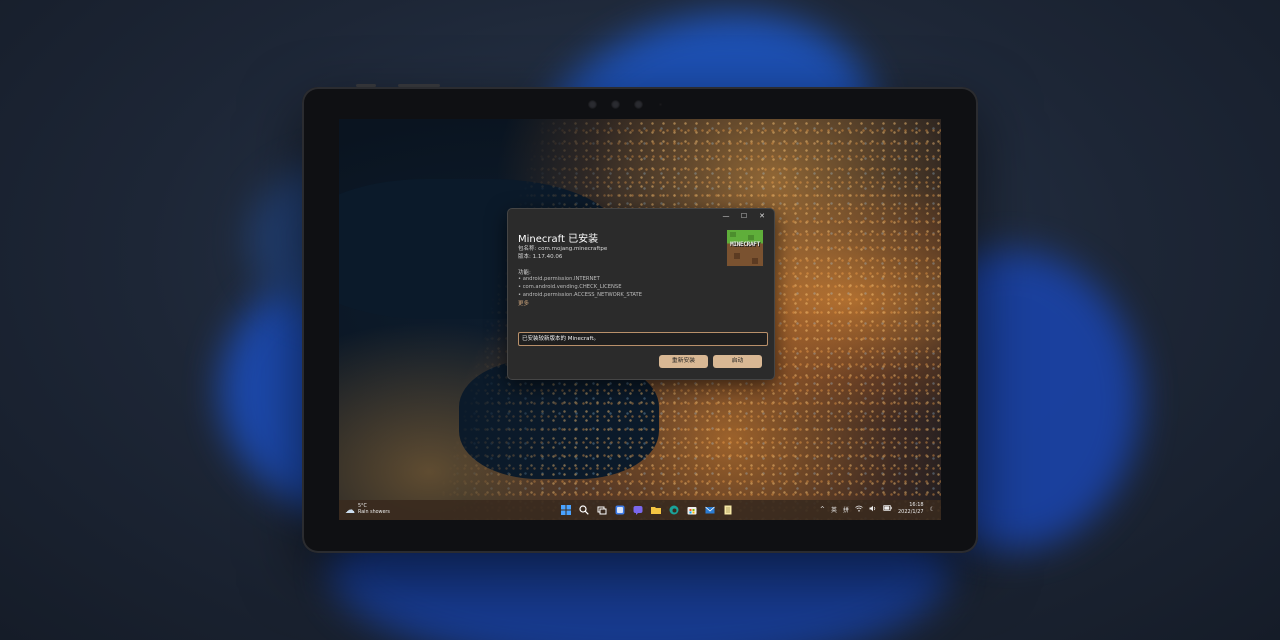  What do you see at coordinates (692, 510) in the screenshot?
I see `store-icon` at bounding box center [692, 510].